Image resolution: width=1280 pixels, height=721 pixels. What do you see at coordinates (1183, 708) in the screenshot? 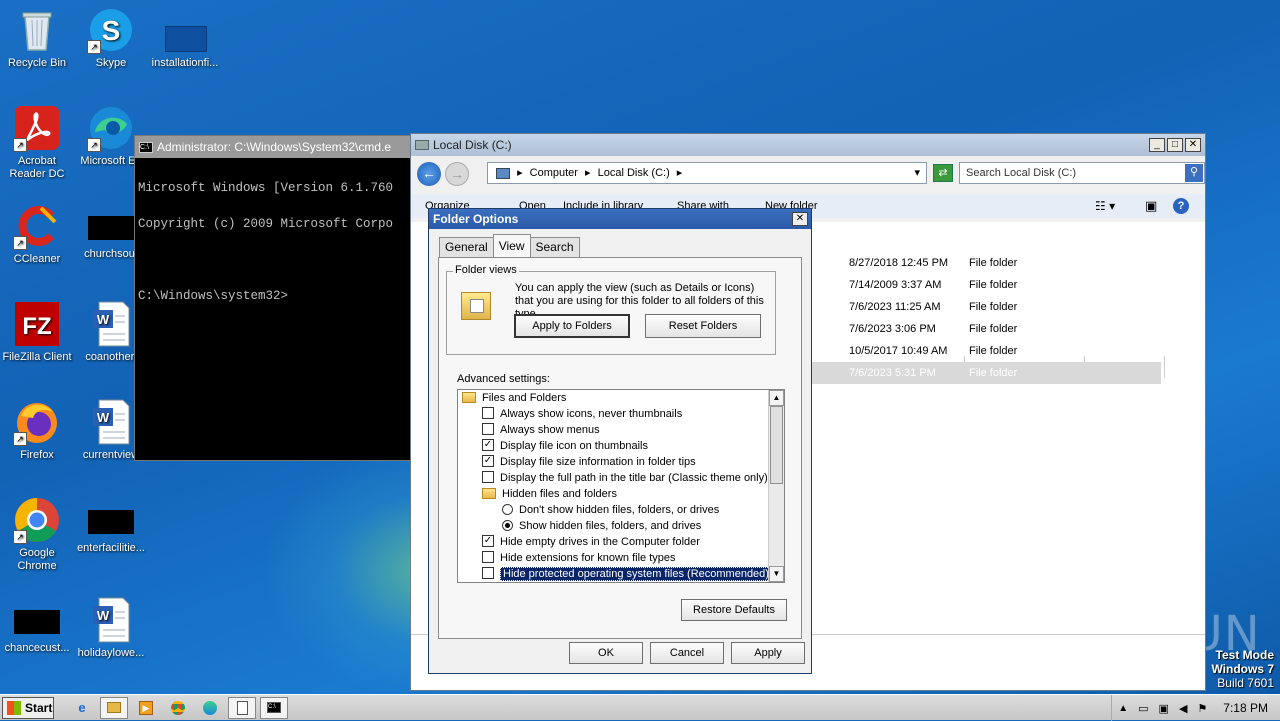
I see `tray-sound-icon: ◀` at bounding box center [1183, 708].